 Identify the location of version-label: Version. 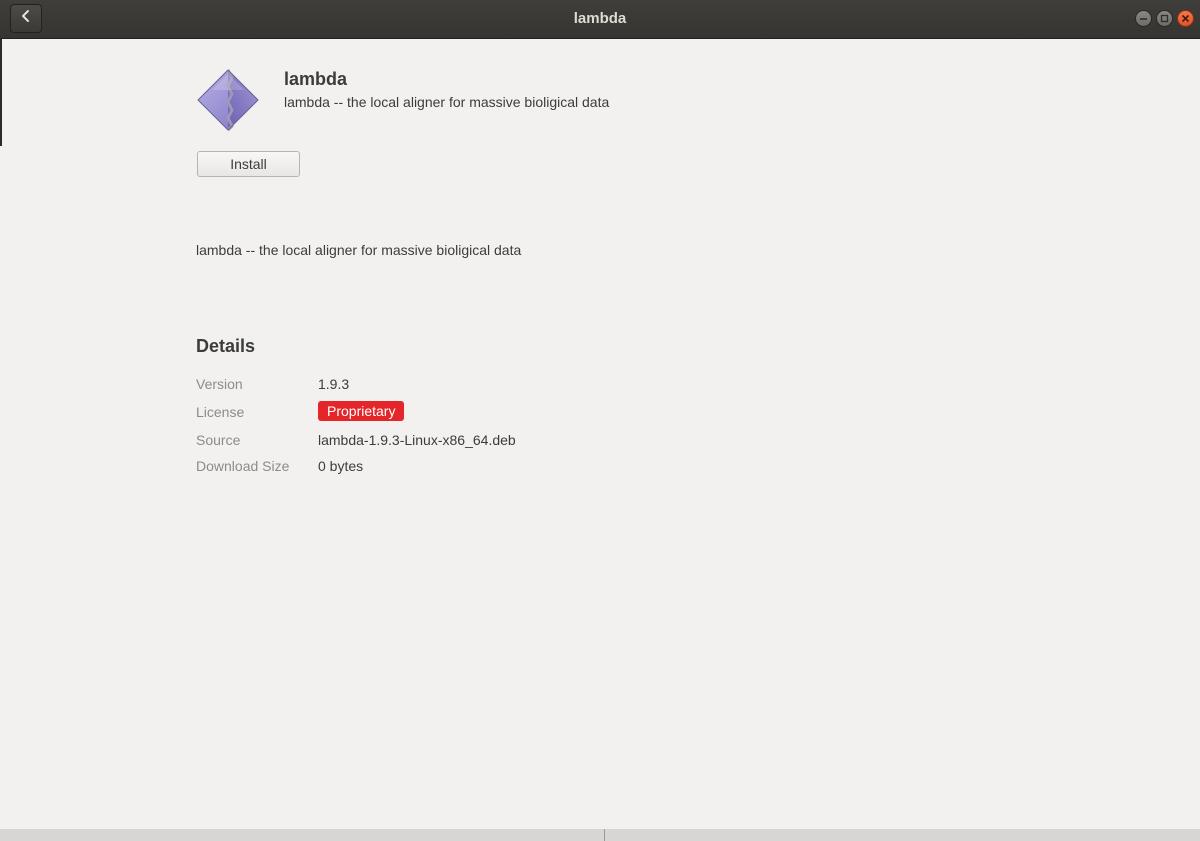
(219, 384).